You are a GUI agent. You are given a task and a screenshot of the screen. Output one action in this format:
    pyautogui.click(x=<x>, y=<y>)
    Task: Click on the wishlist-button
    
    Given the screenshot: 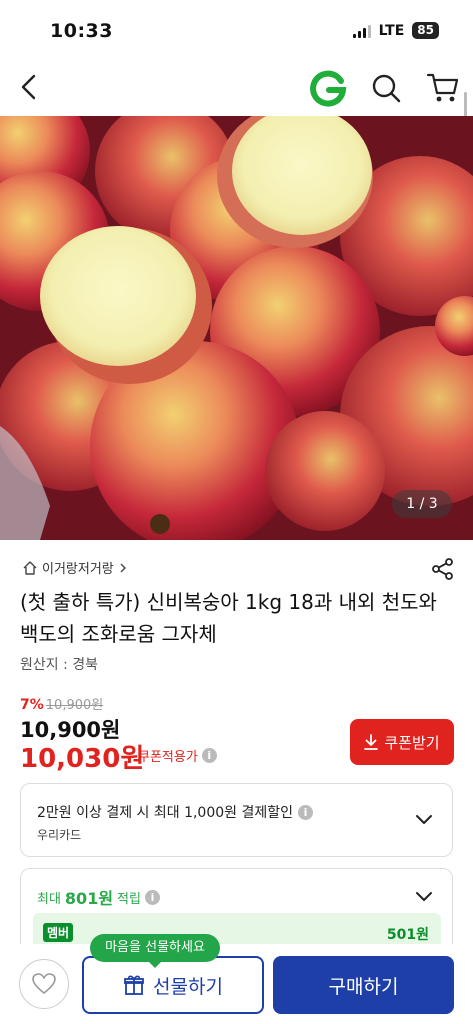 What is the action you would take?
    pyautogui.click(x=44, y=984)
    